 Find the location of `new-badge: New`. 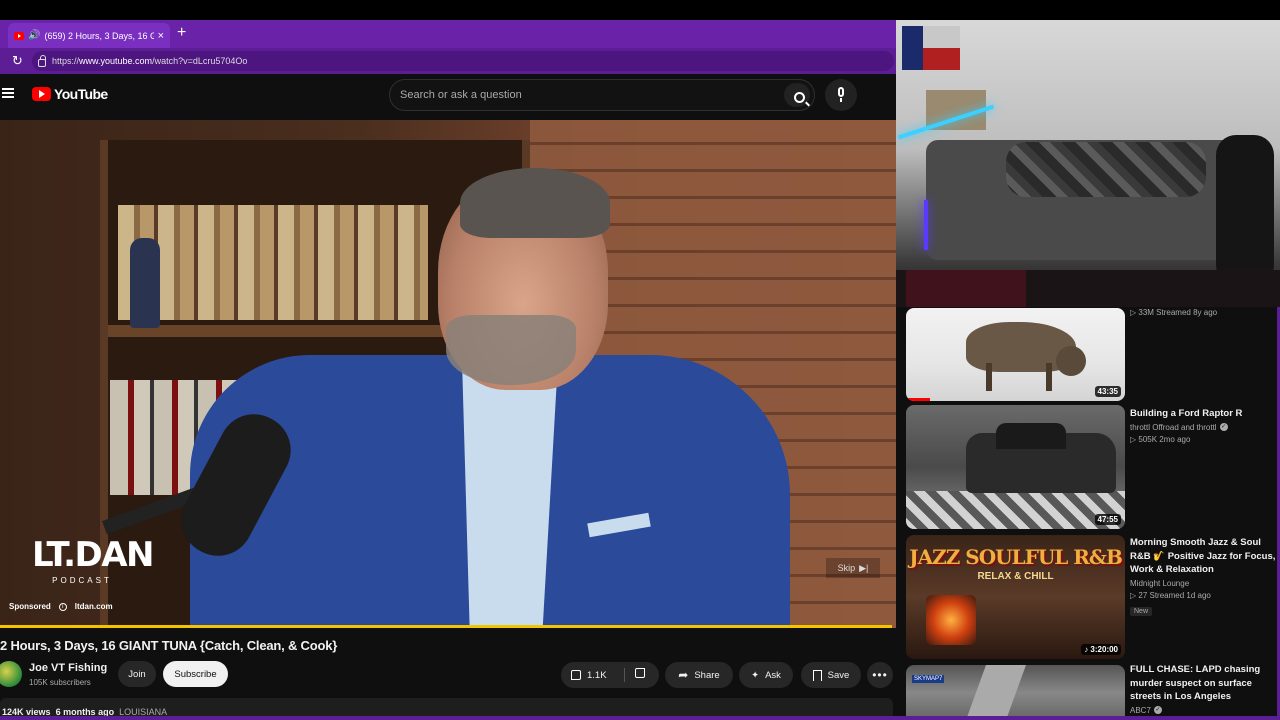

new-badge: New is located at coordinates (1141, 611).